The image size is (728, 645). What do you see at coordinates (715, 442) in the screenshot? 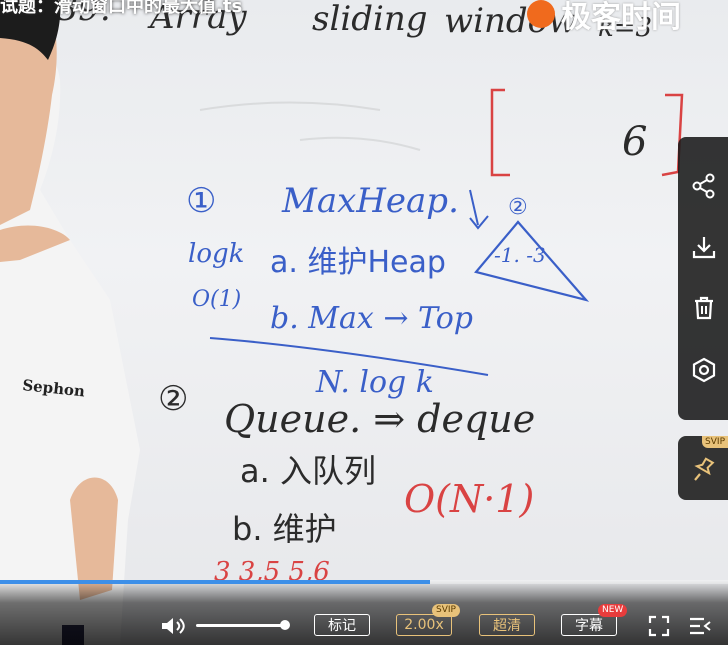
I see `pin-svip-badge: SVIP` at bounding box center [715, 442].